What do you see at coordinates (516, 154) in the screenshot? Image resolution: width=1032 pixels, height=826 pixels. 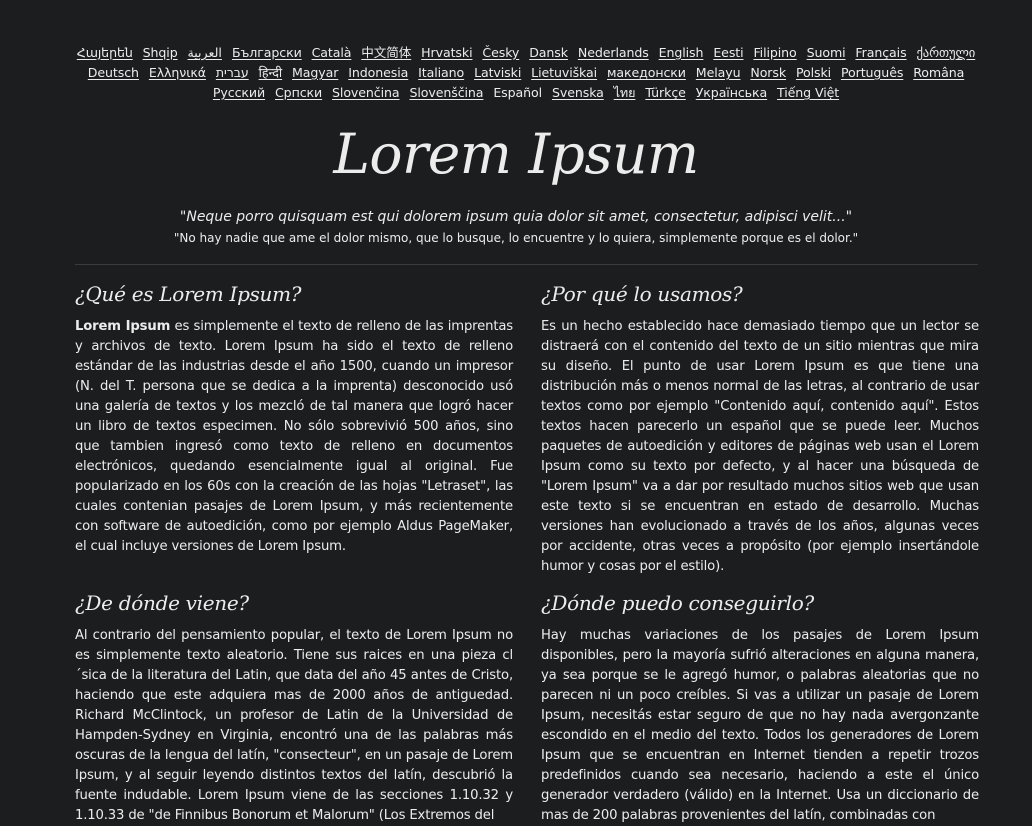 I see `page-title: Lorem Ipsum` at bounding box center [516, 154].